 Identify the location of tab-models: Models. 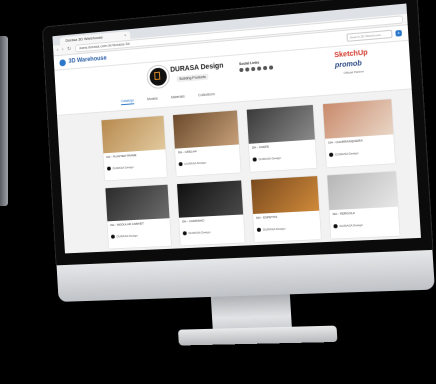
(152, 100).